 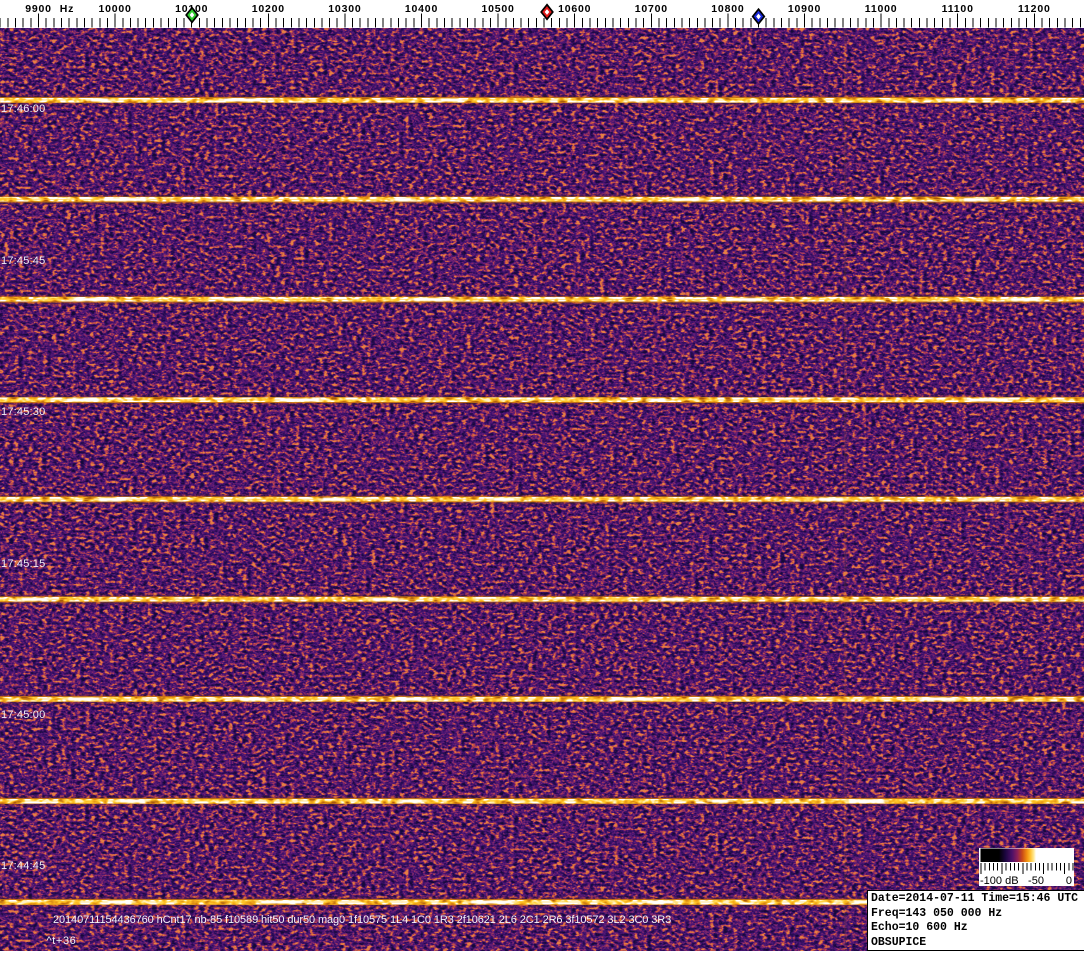 What do you see at coordinates (497, 9) in the screenshot?
I see `svg-text: 10500` at bounding box center [497, 9].